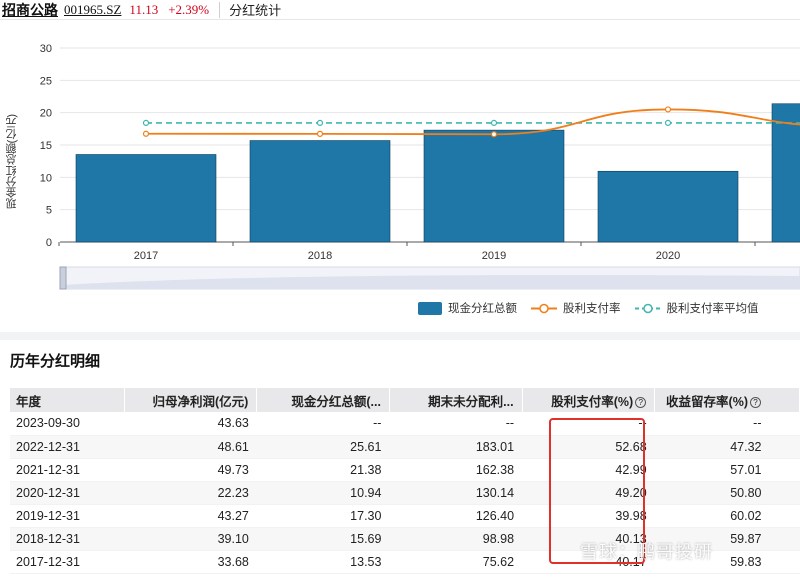 The image size is (800, 577). Describe the element at coordinates (456, 516) in the screenshot. I see `table-cell: 126.40` at that location.